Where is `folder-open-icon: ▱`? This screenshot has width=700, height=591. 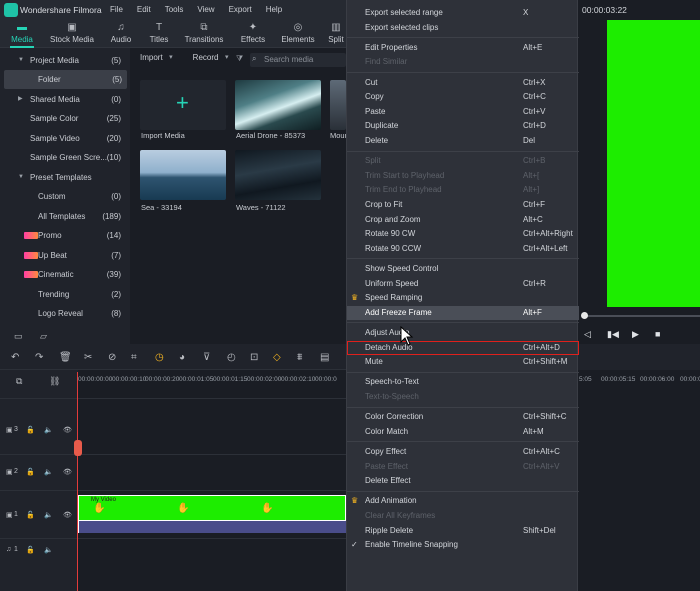
folder-open-icon: ▱ is located at coordinates (43, 336).